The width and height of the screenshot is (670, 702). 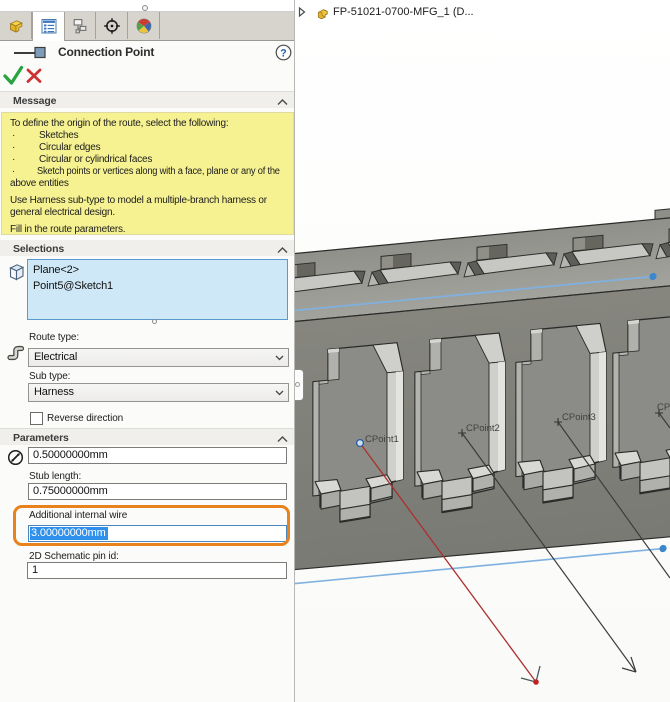 I want to click on svg-text: CPoint2, so click(x=483, y=428).